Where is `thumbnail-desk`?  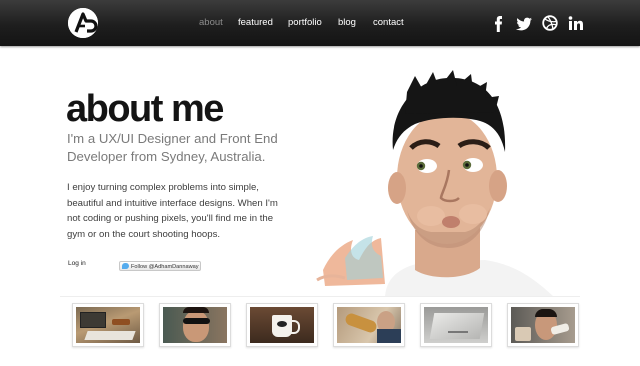 thumbnail-desk is located at coordinates (108, 325).